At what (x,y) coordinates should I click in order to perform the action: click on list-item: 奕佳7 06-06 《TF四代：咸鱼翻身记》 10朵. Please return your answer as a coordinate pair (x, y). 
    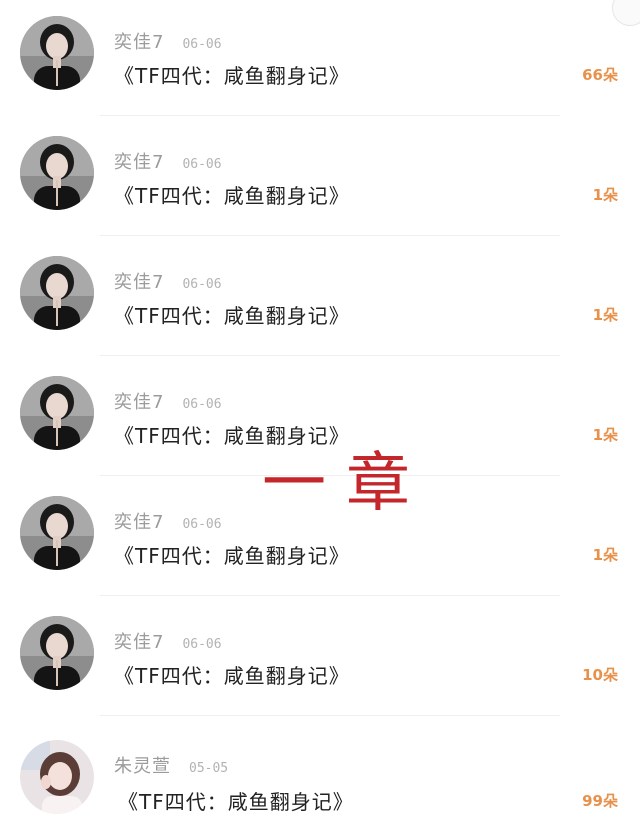
    Looking at the image, I should click on (320, 660).